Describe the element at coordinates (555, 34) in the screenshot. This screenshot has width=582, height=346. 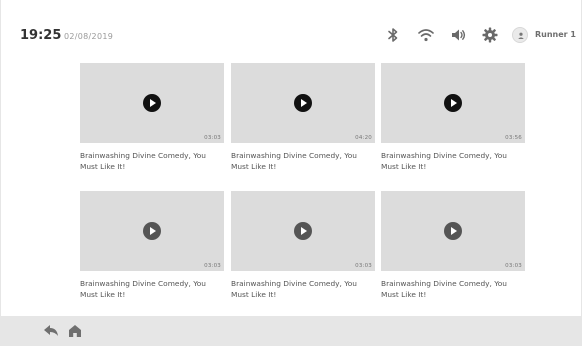
I see `username: Runner 1` at that location.